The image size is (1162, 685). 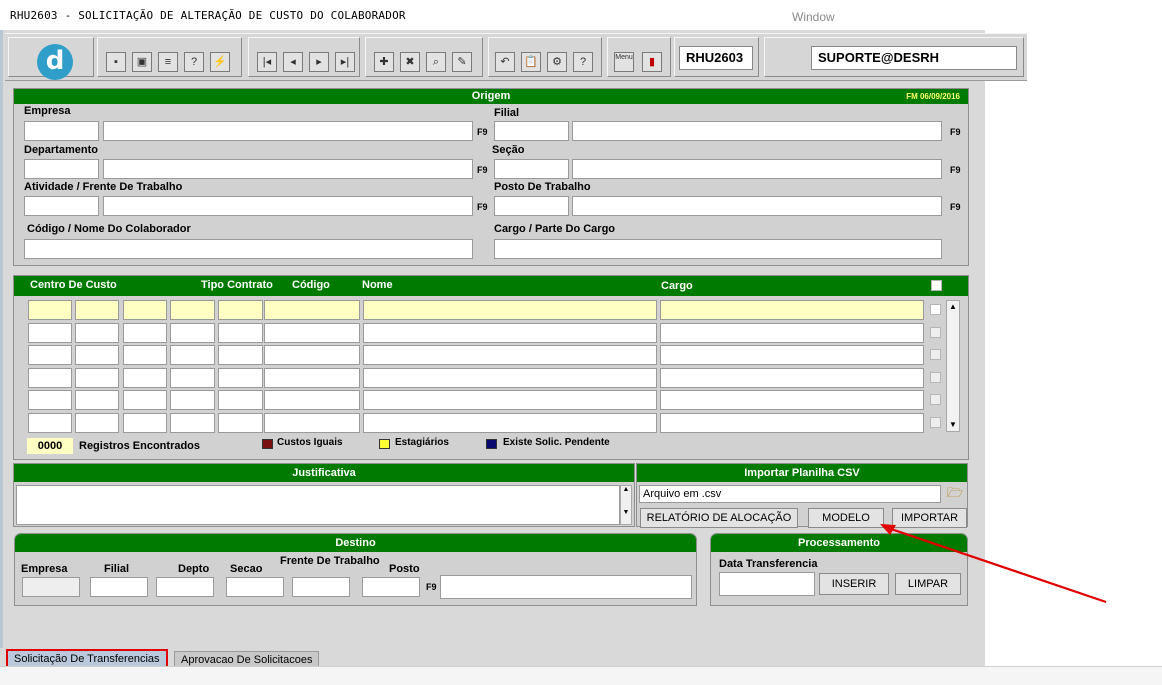 What do you see at coordinates (345, 62) in the screenshot?
I see `last-record-icon: ▸|` at bounding box center [345, 62].